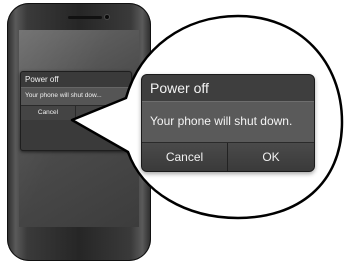 The width and height of the screenshot is (345, 269). I want to click on dialog-title: Power off, so click(179, 88).